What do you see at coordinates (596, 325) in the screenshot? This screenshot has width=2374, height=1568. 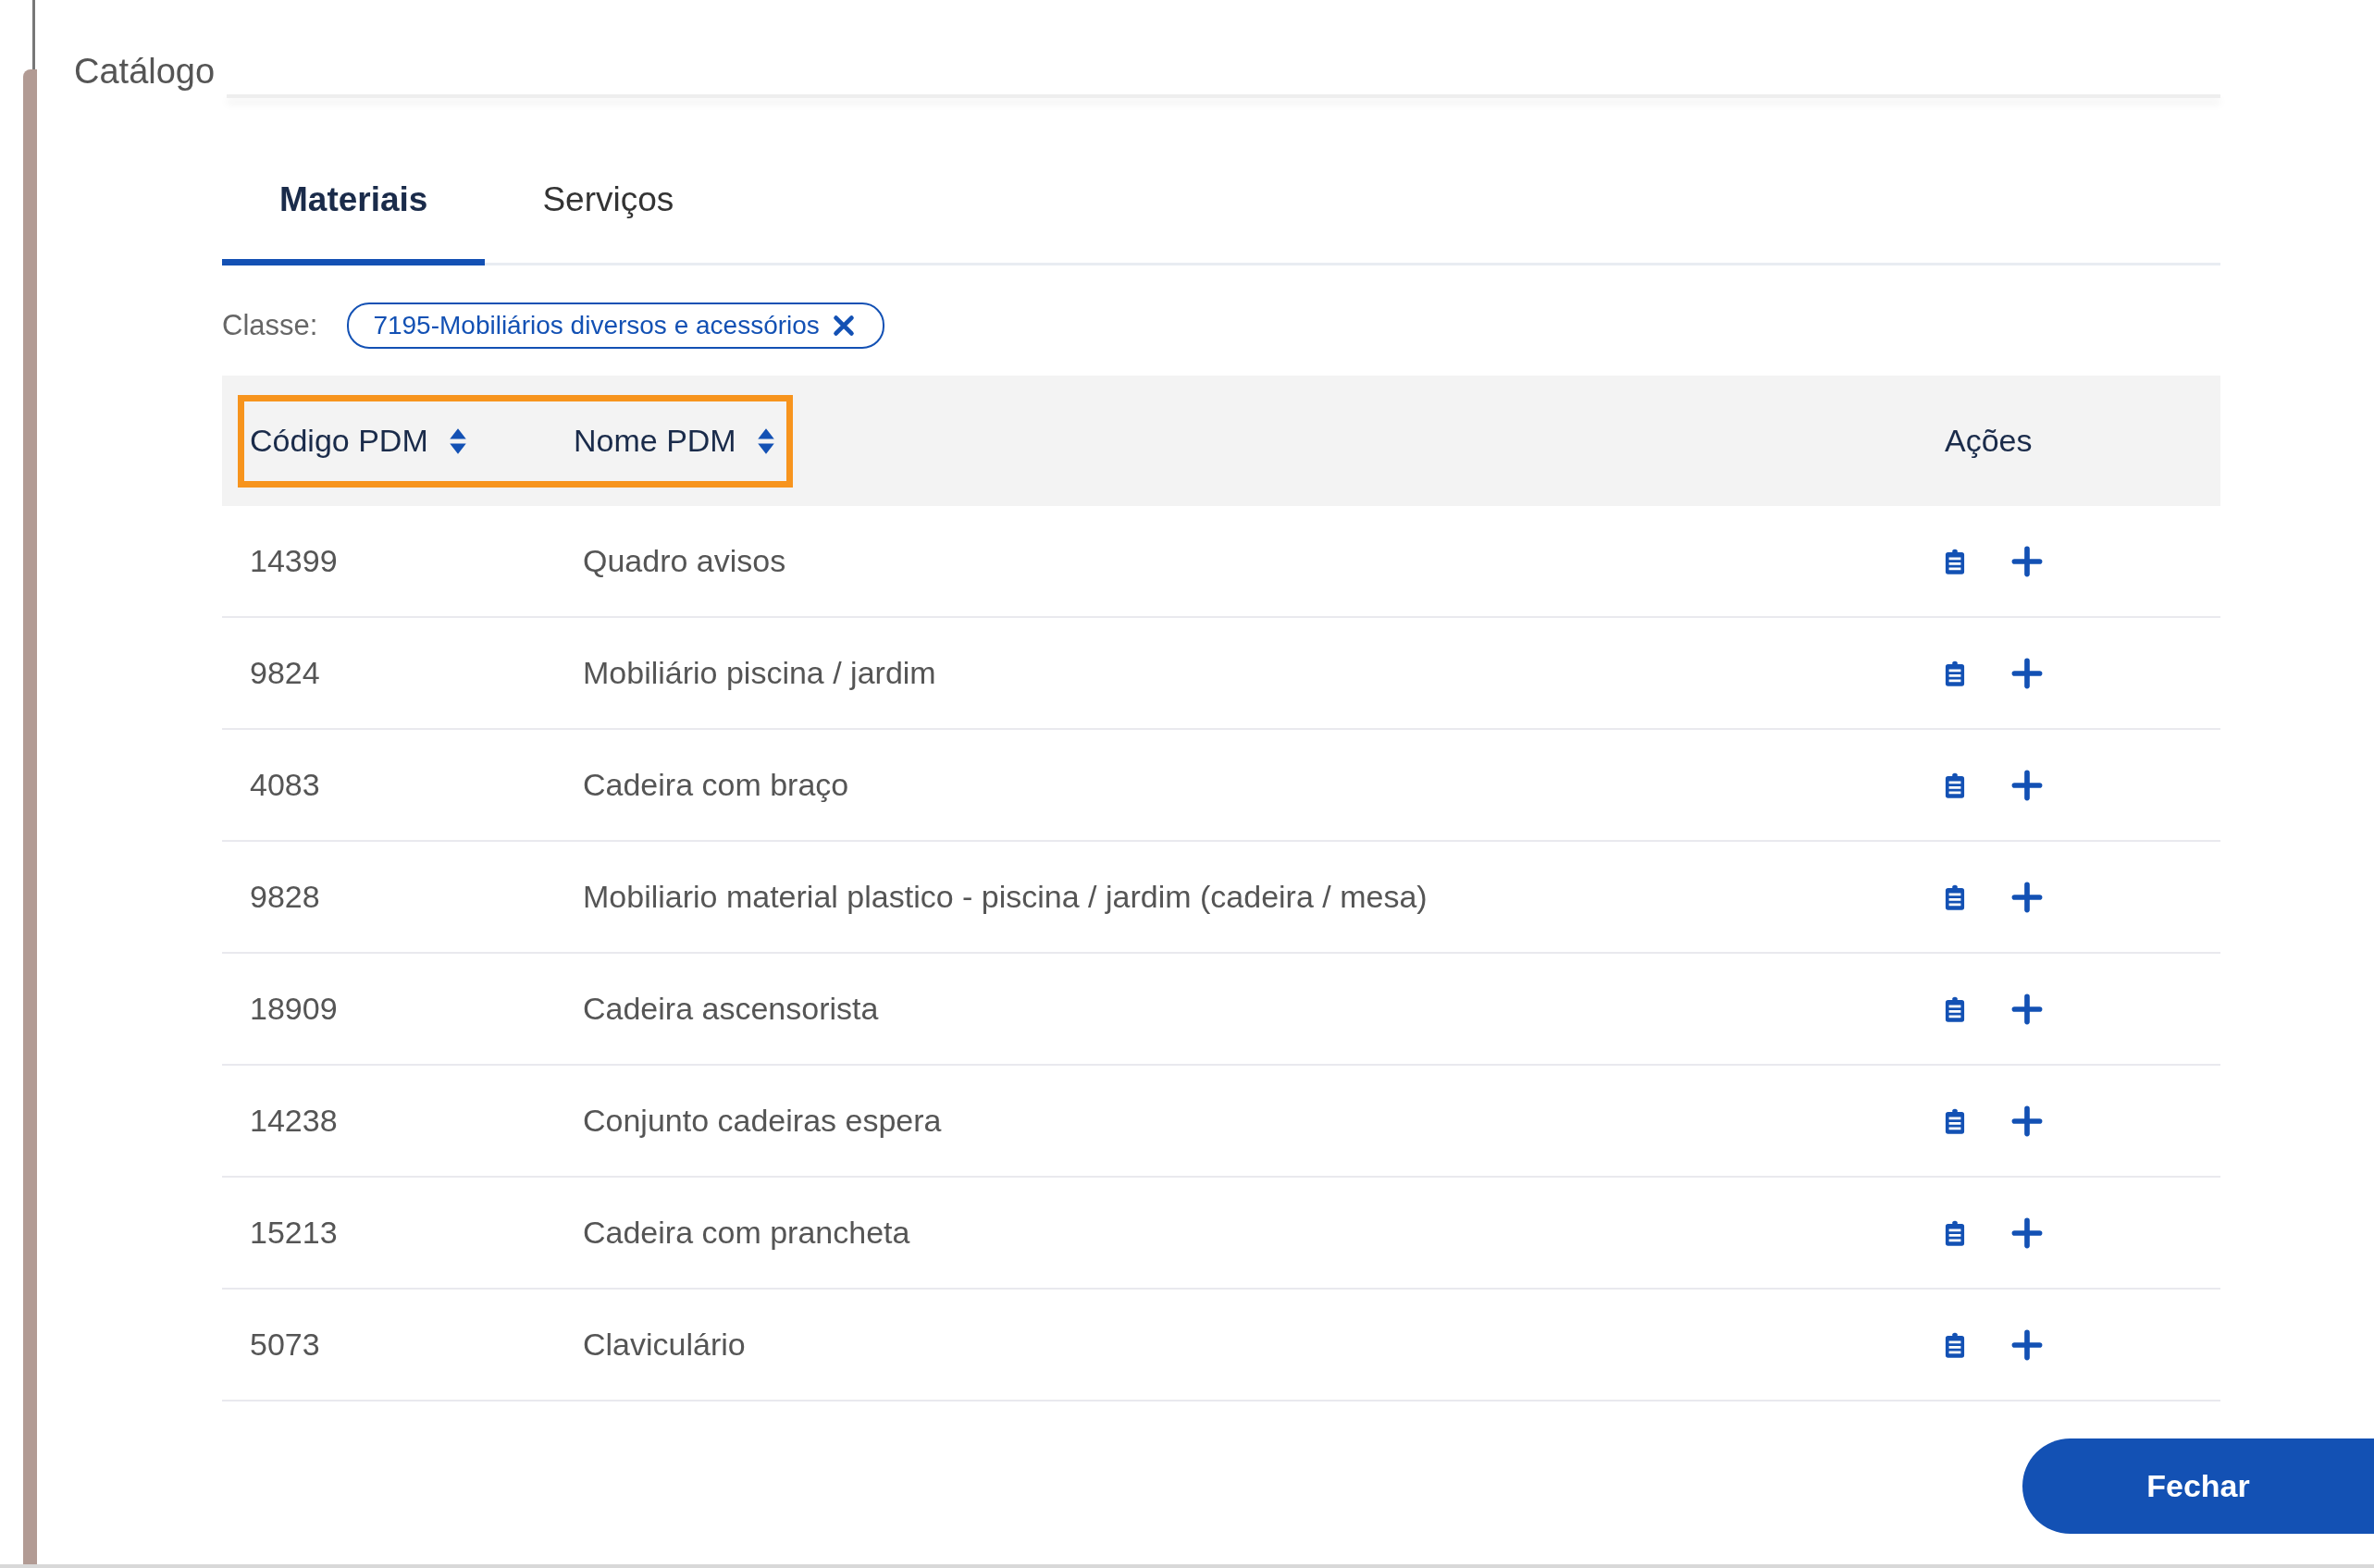 I see `chip-label: 7195-Mobiliários diversos e acessórios` at bounding box center [596, 325].